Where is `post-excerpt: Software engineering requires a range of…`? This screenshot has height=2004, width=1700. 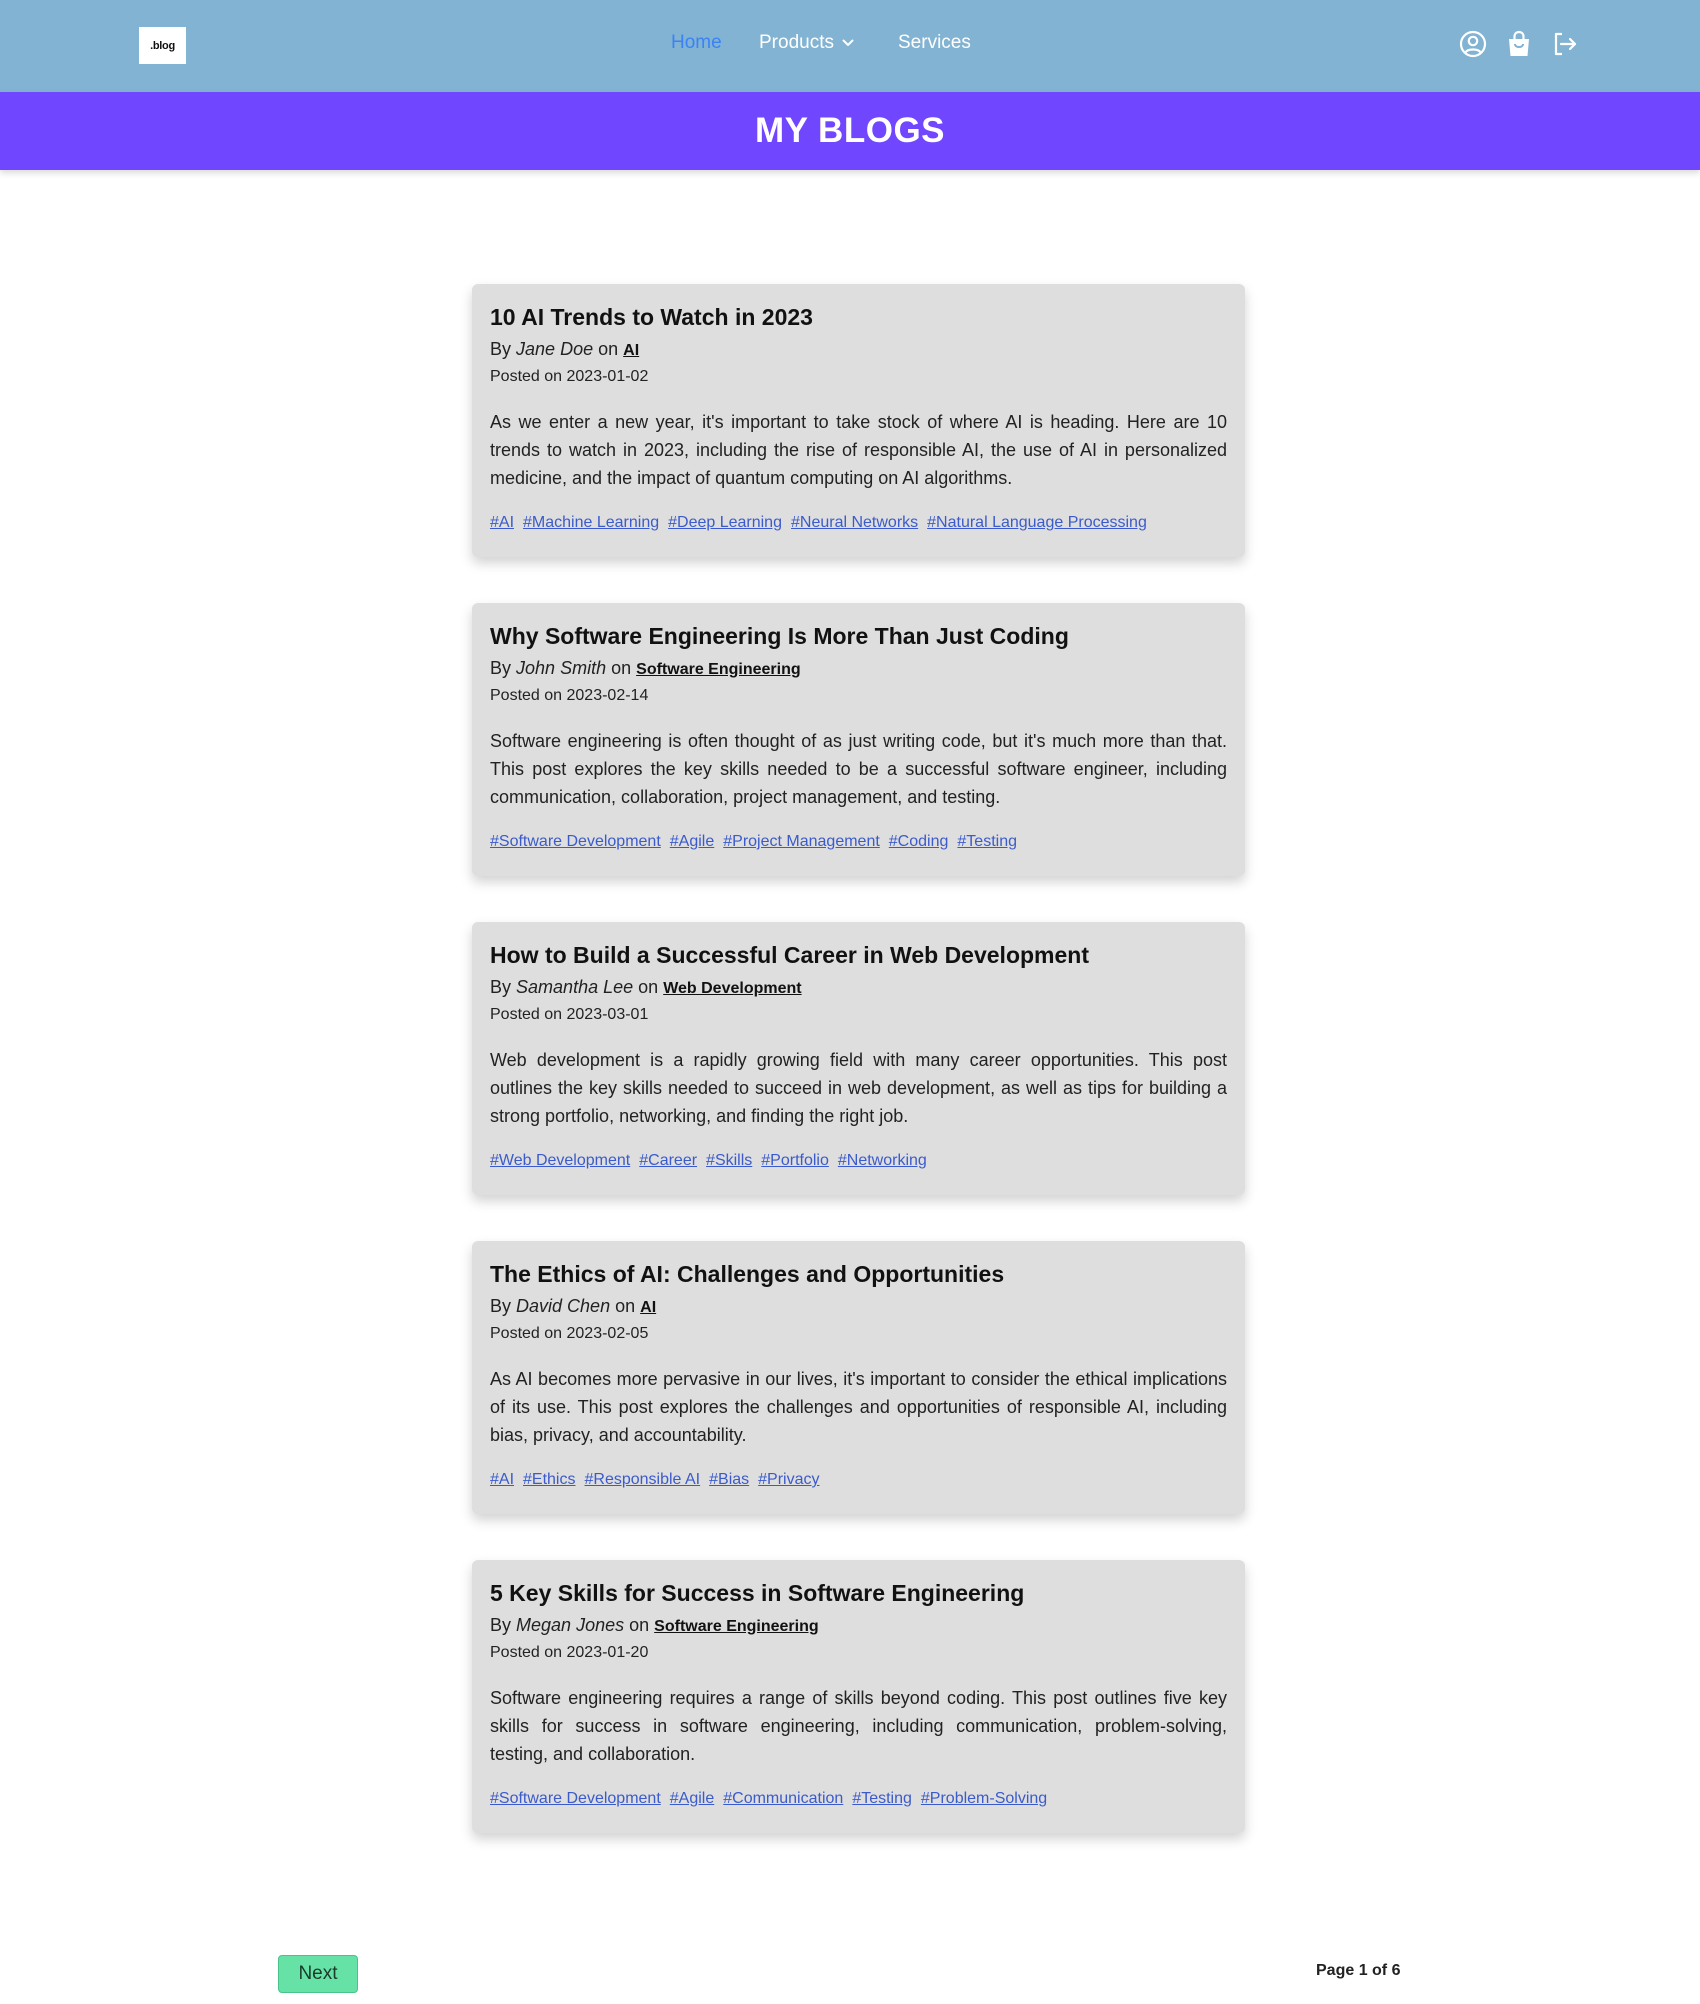 post-excerpt: Software engineering requires a range of… is located at coordinates (858, 1726).